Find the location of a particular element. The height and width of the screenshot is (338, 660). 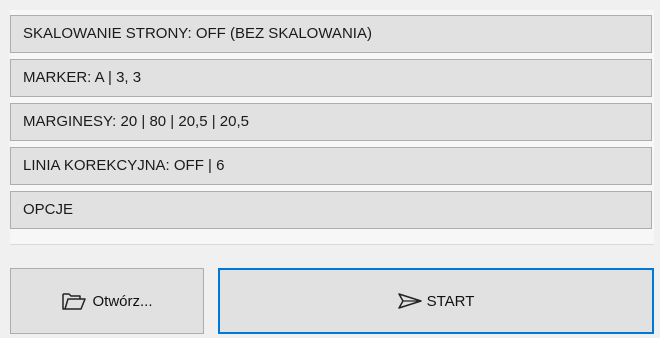

paper-plane-icon is located at coordinates (409, 301).